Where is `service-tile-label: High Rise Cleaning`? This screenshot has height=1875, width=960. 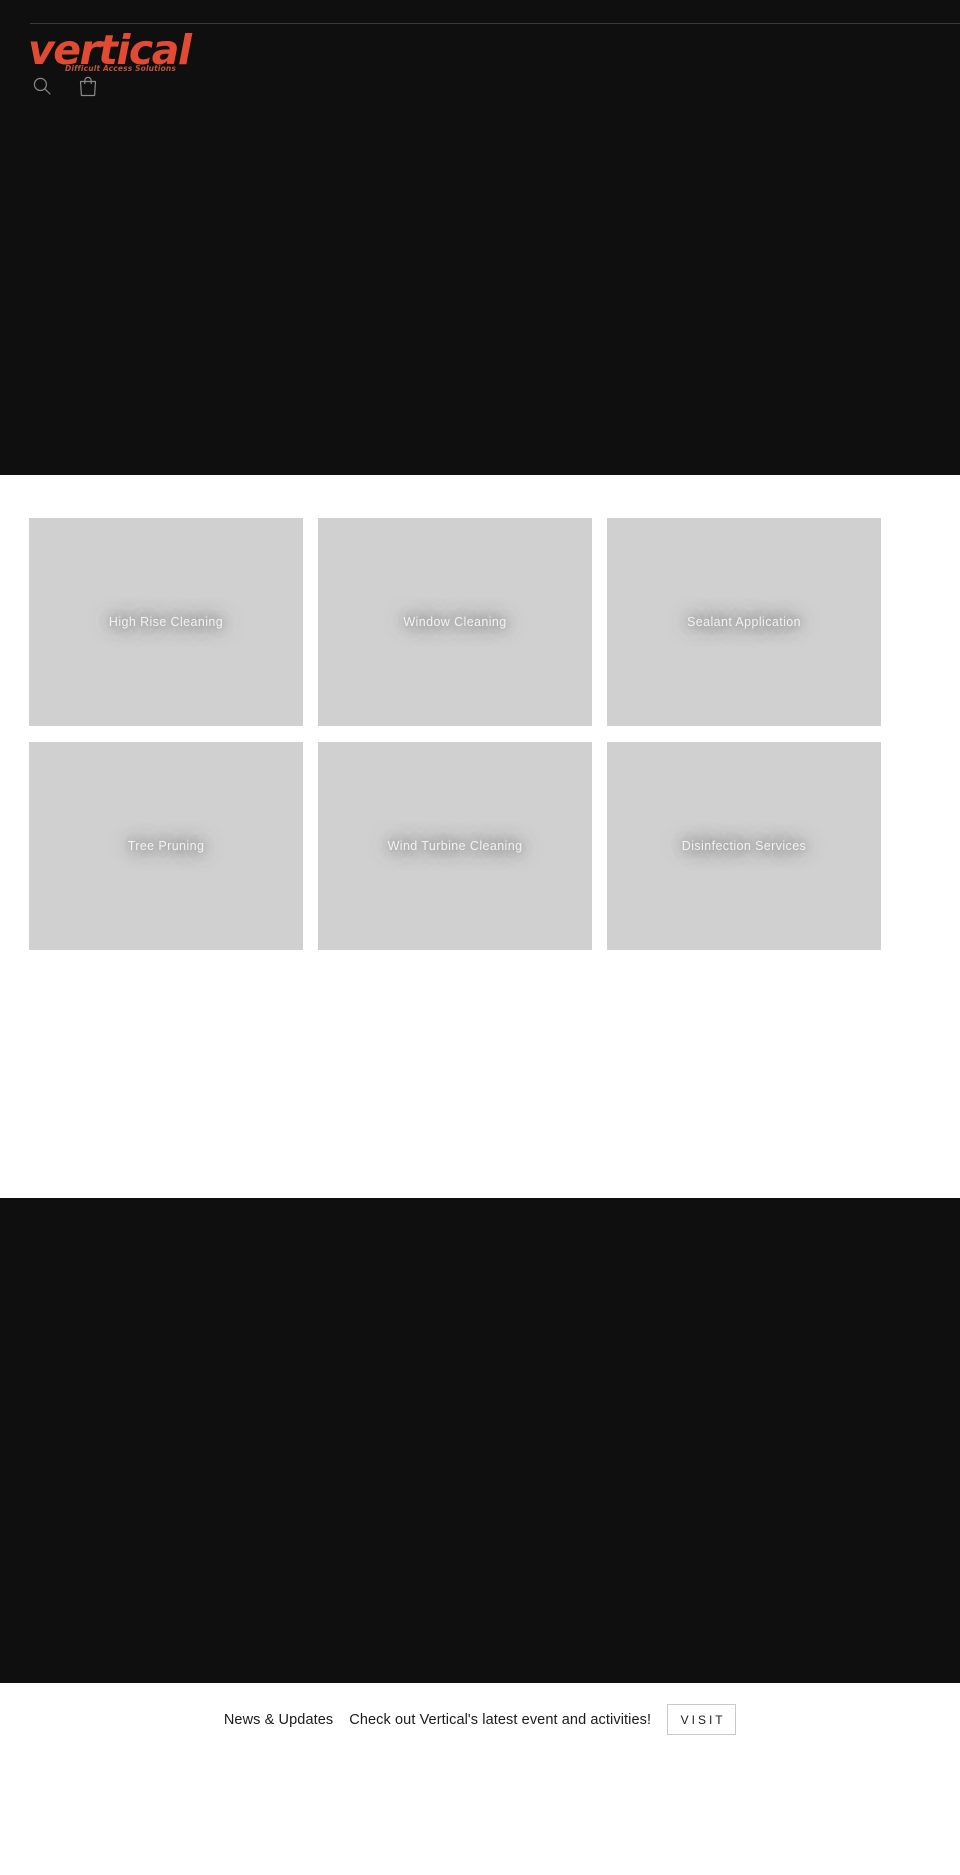 service-tile-label: High Rise Cleaning is located at coordinates (166, 622).